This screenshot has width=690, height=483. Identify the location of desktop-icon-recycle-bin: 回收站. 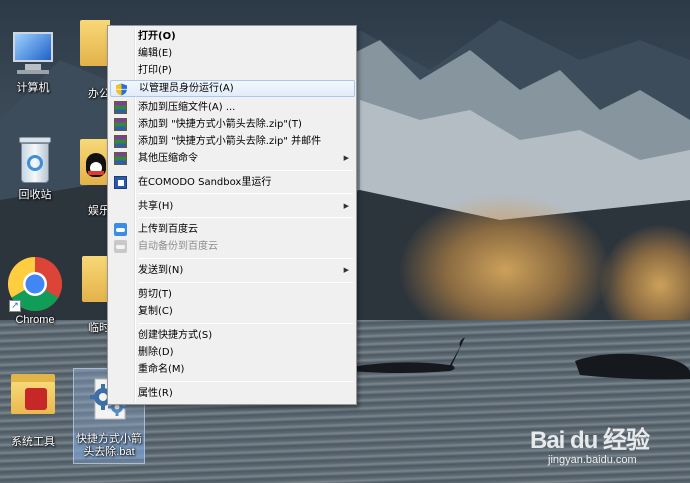
(35, 168).